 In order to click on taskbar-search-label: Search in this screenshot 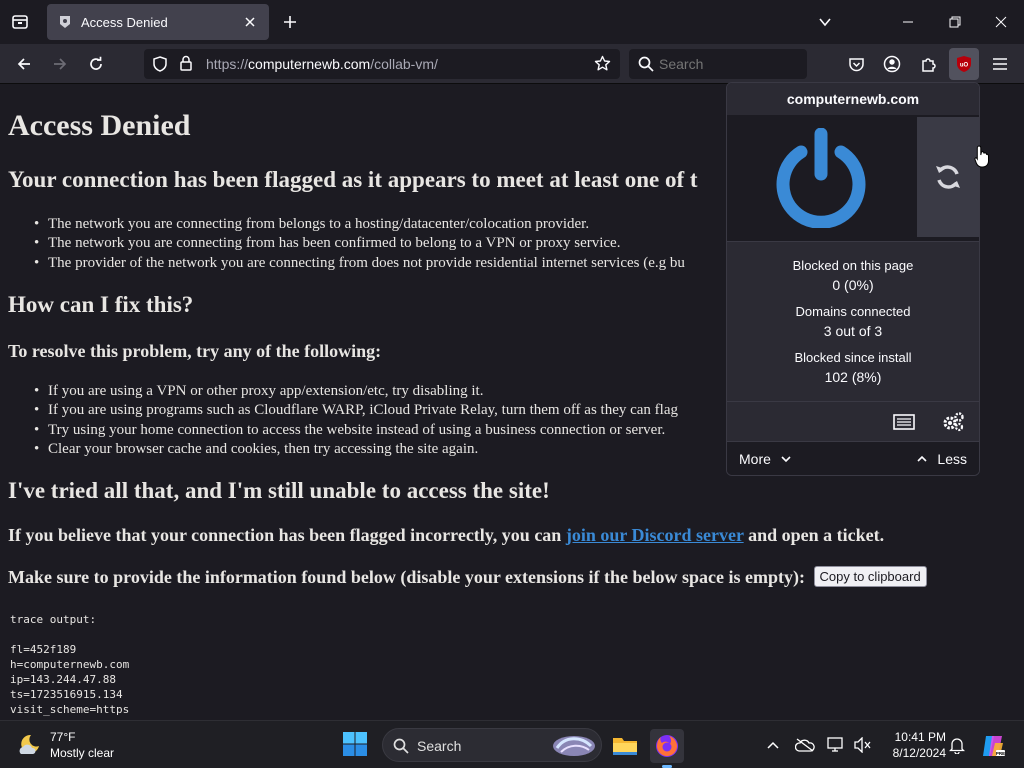, I will do `click(439, 746)`.